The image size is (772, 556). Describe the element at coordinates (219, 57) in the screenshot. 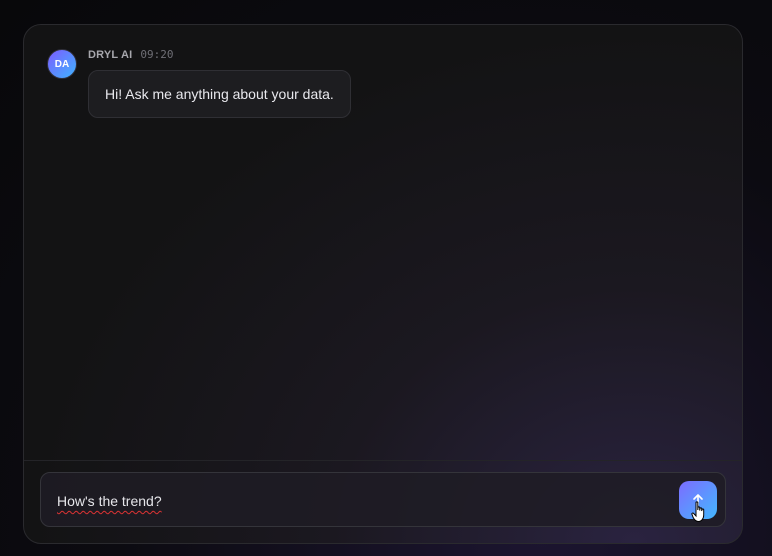

I see `message-meta: DRYL AI 09:20` at that location.